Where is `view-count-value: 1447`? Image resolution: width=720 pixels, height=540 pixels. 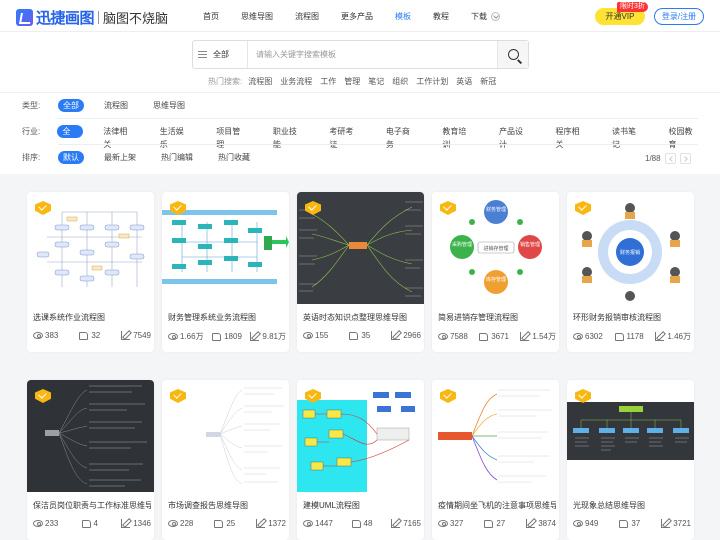 view-count-value: 1447 is located at coordinates (324, 523).